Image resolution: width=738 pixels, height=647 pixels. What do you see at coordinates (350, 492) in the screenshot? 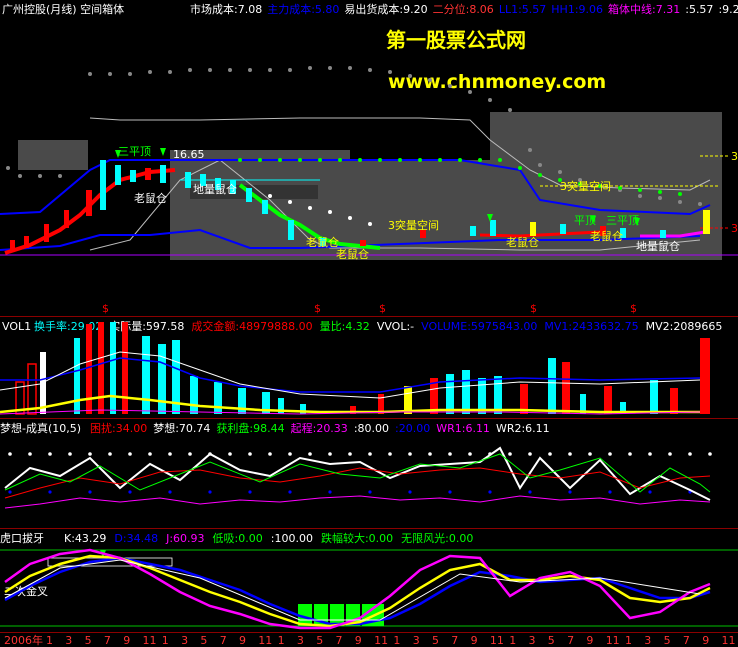
I see `dream-dots-blue` at bounding box center [350, 492].